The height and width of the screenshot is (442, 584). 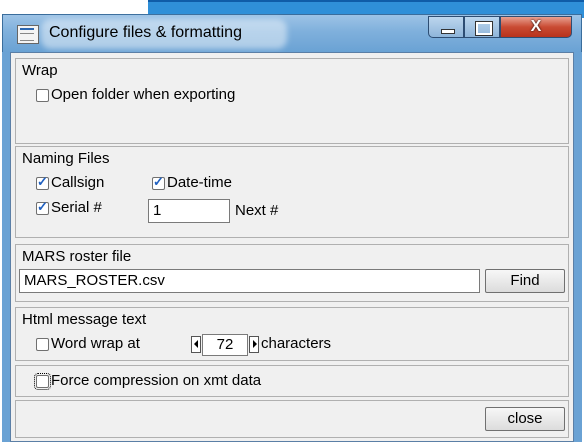 I want to click on close-icon: X, so click(x=536, y=26).